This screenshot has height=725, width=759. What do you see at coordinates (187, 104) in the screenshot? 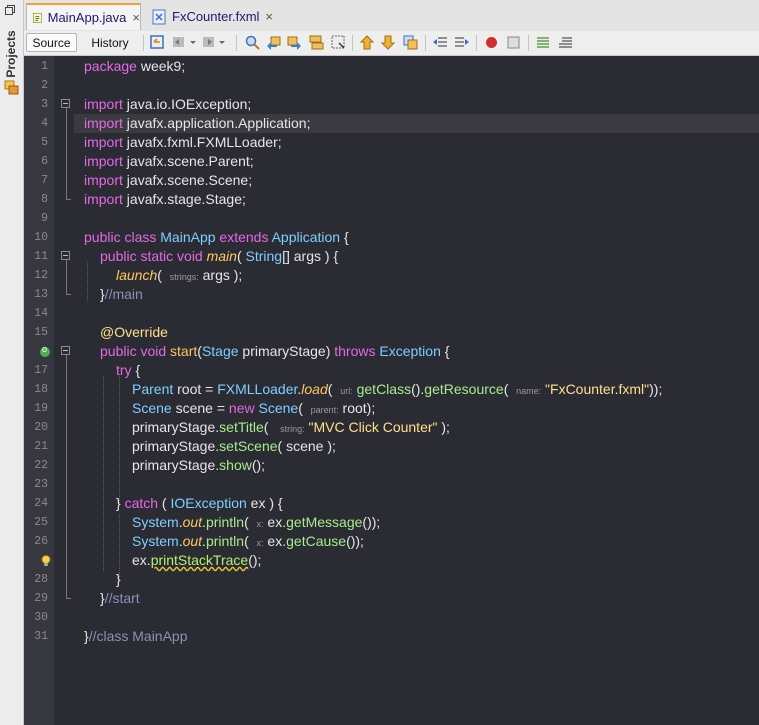
I see `code-token: java.io.IOException;` at bounding box center [187, 104].